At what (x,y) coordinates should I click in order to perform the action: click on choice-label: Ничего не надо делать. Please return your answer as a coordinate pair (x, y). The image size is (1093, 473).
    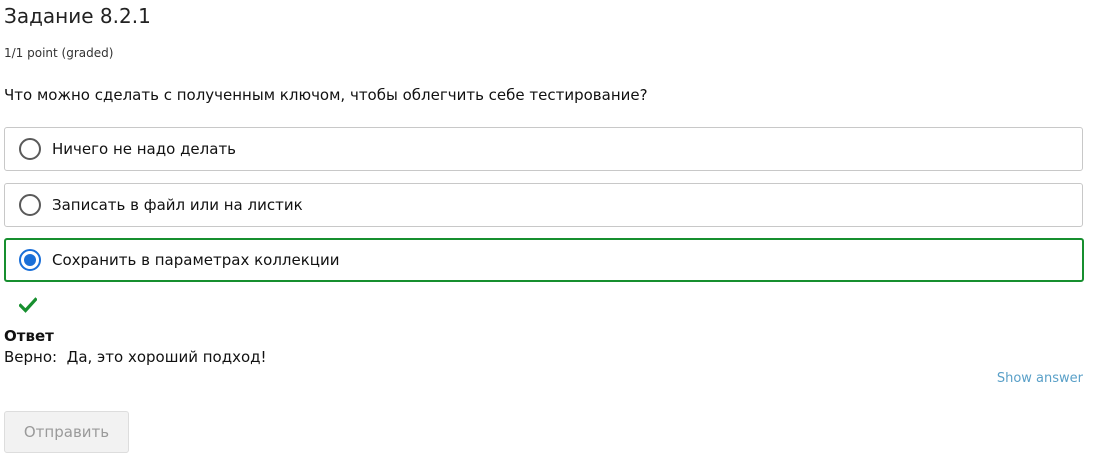
    Looking at the image, I should click on (144, 149).